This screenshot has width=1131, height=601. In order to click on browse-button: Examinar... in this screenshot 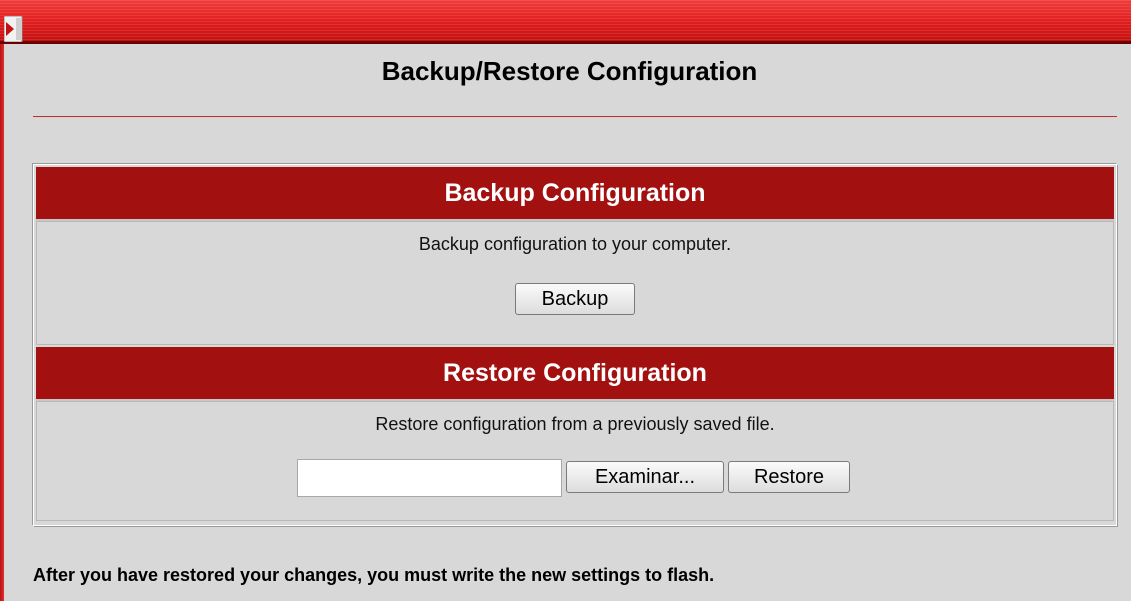, I will do `click(645, 477)`.